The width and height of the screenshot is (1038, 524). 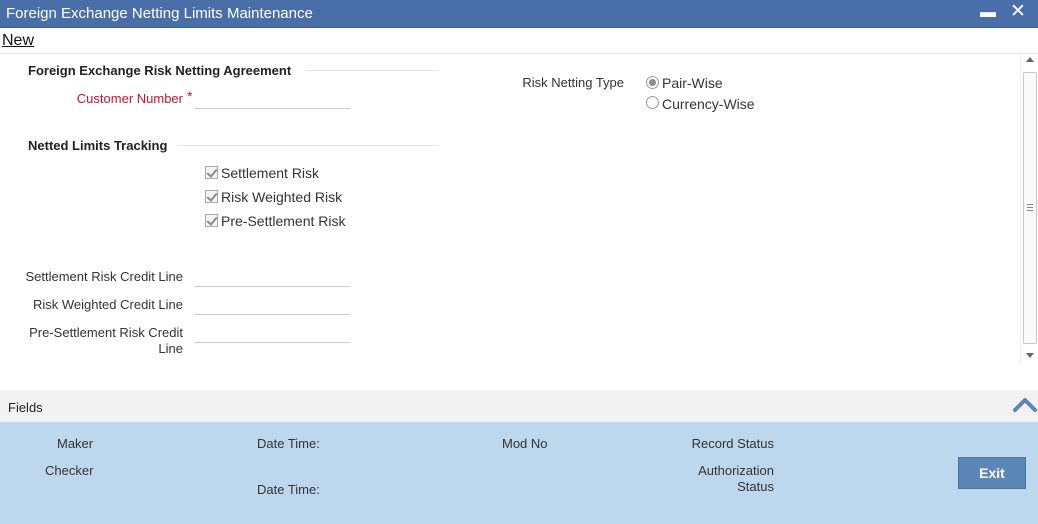 I want to click on customer-number-label: Customer Number, so click(x=129, y=98).